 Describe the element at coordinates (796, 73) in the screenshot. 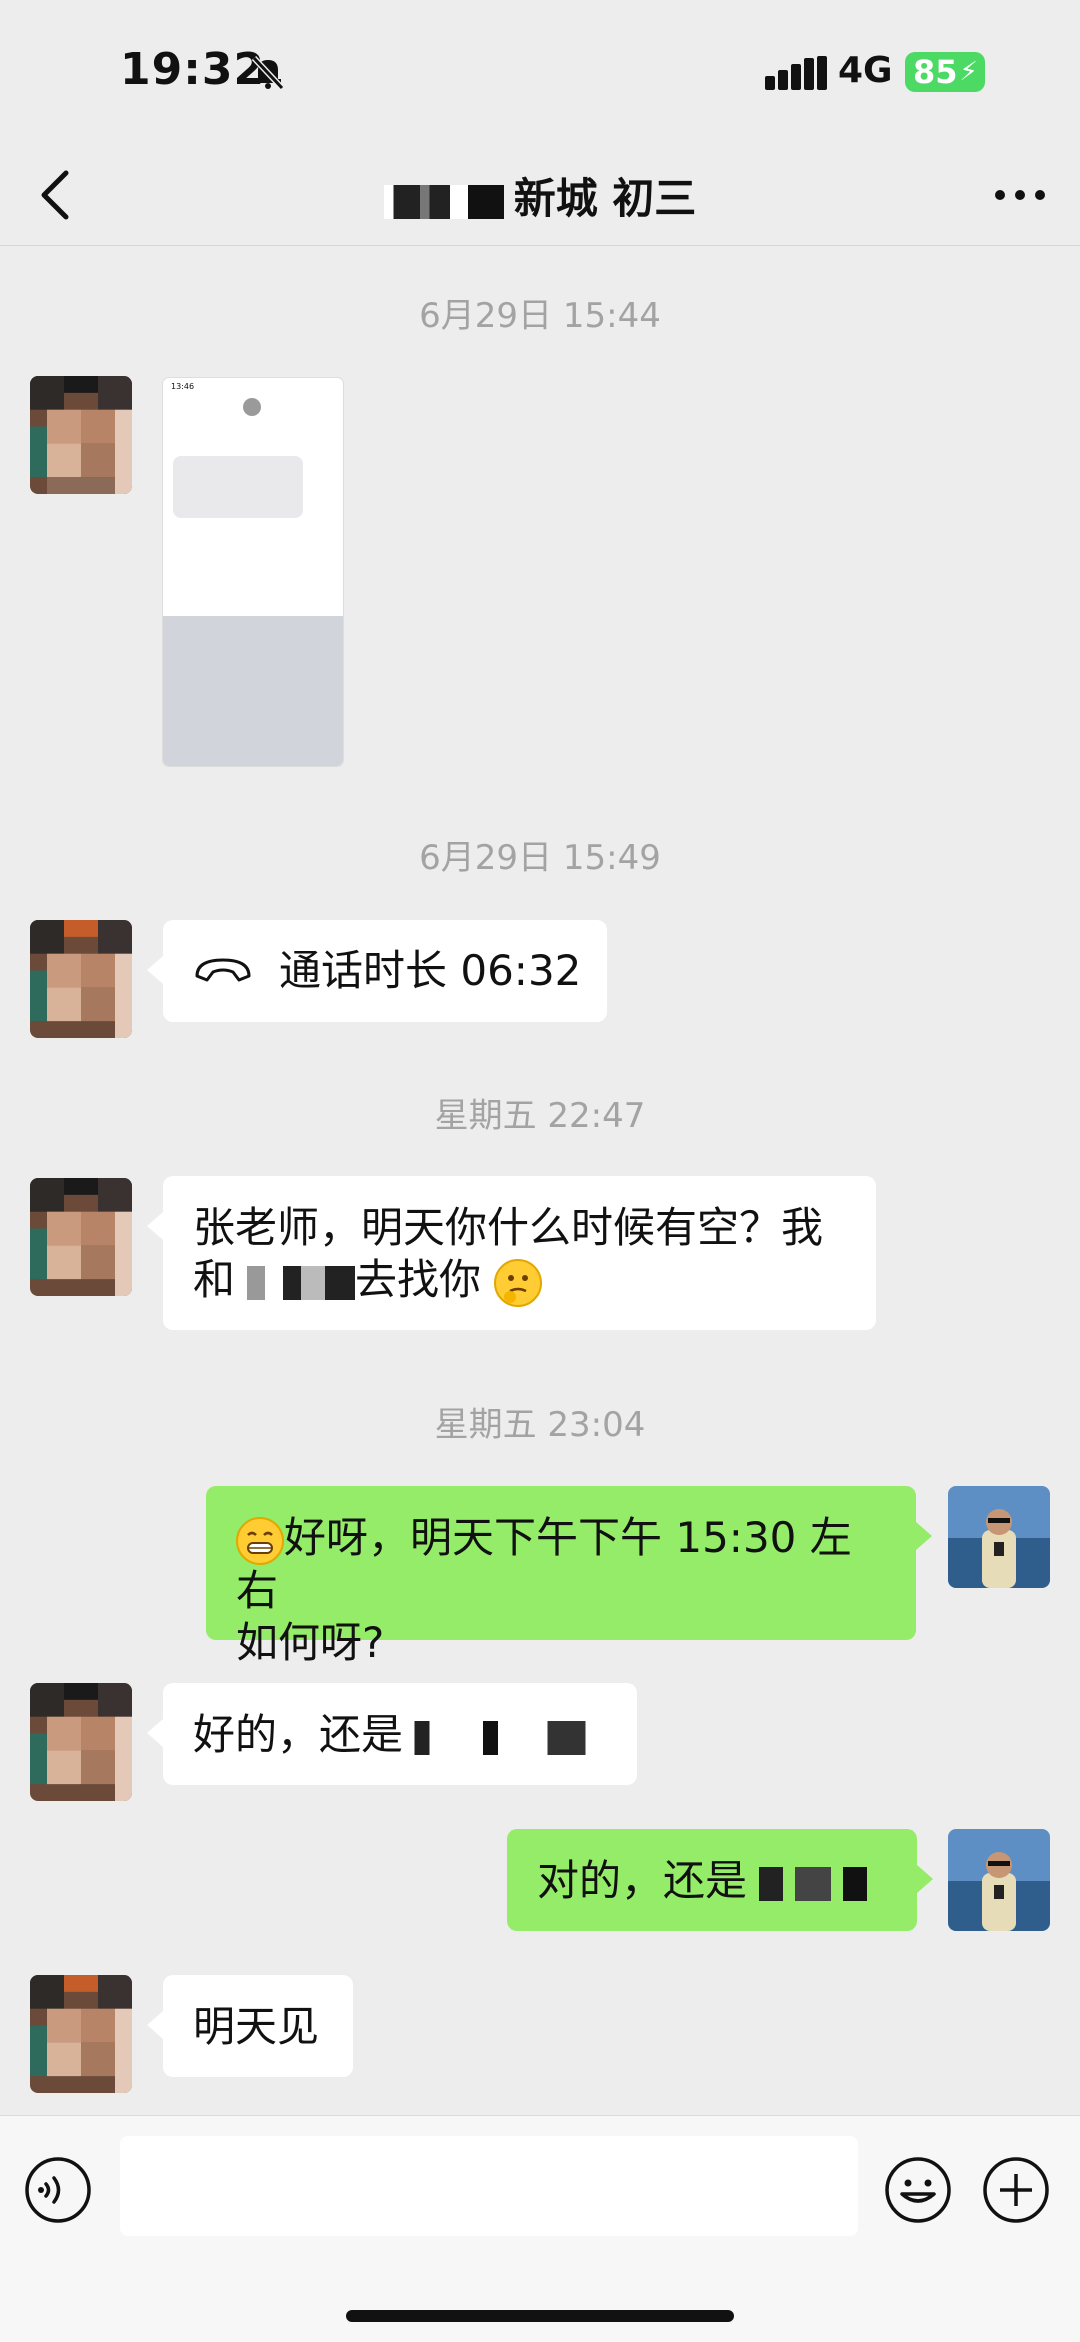

I see `signal-icon` at that location.